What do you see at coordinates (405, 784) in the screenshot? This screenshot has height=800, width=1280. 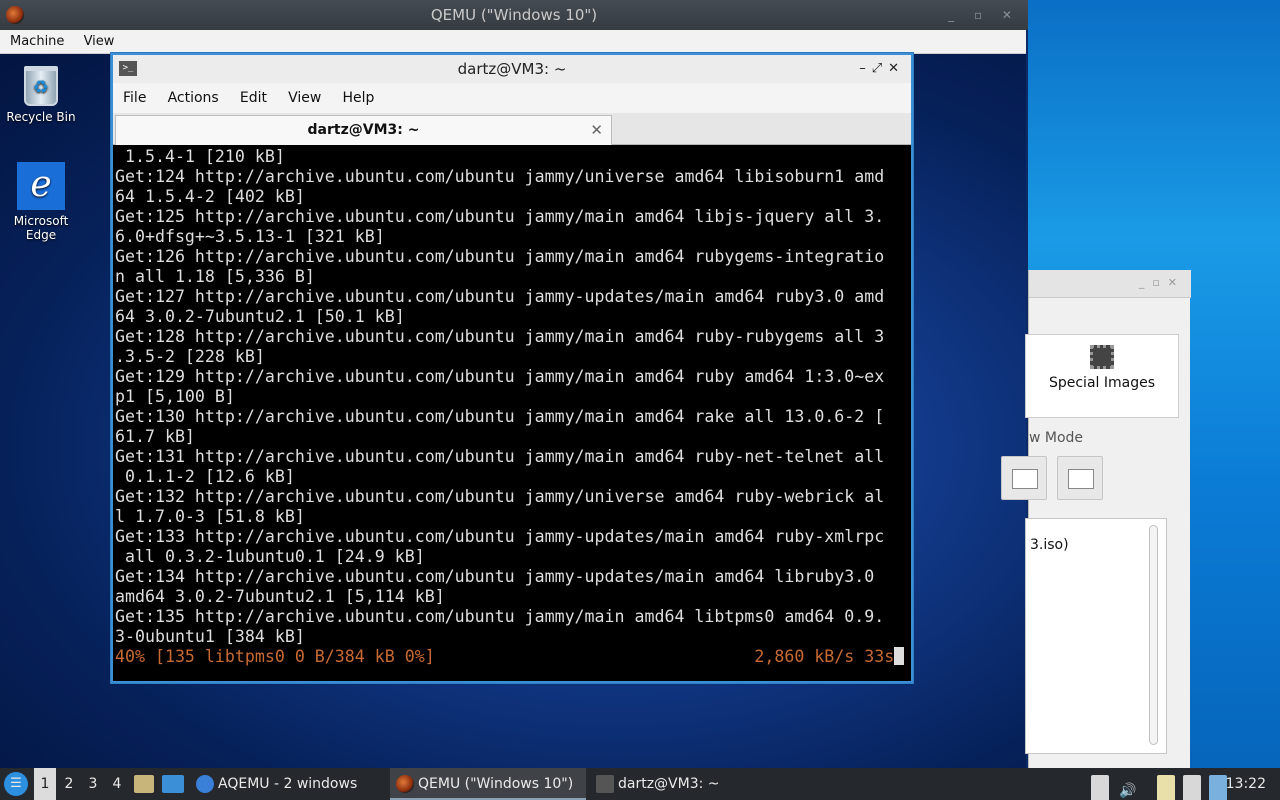 I see `qemu-icon` at bounding box center [405, 784].